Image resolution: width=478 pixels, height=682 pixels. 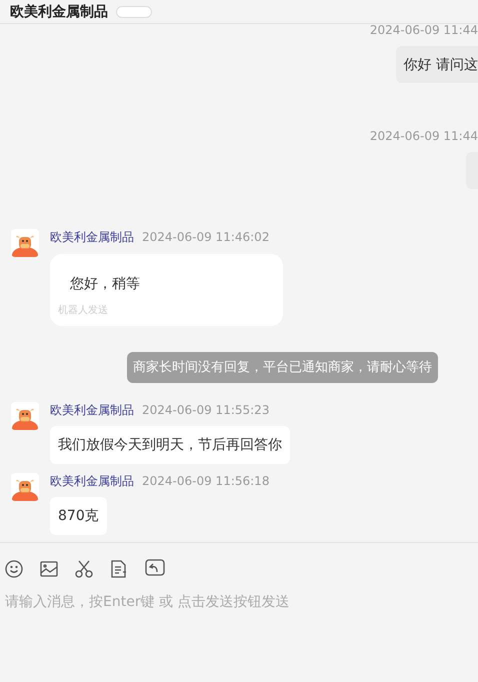 I want to click on message-bubble: 你好 请问这, so click(x=437, y=64).